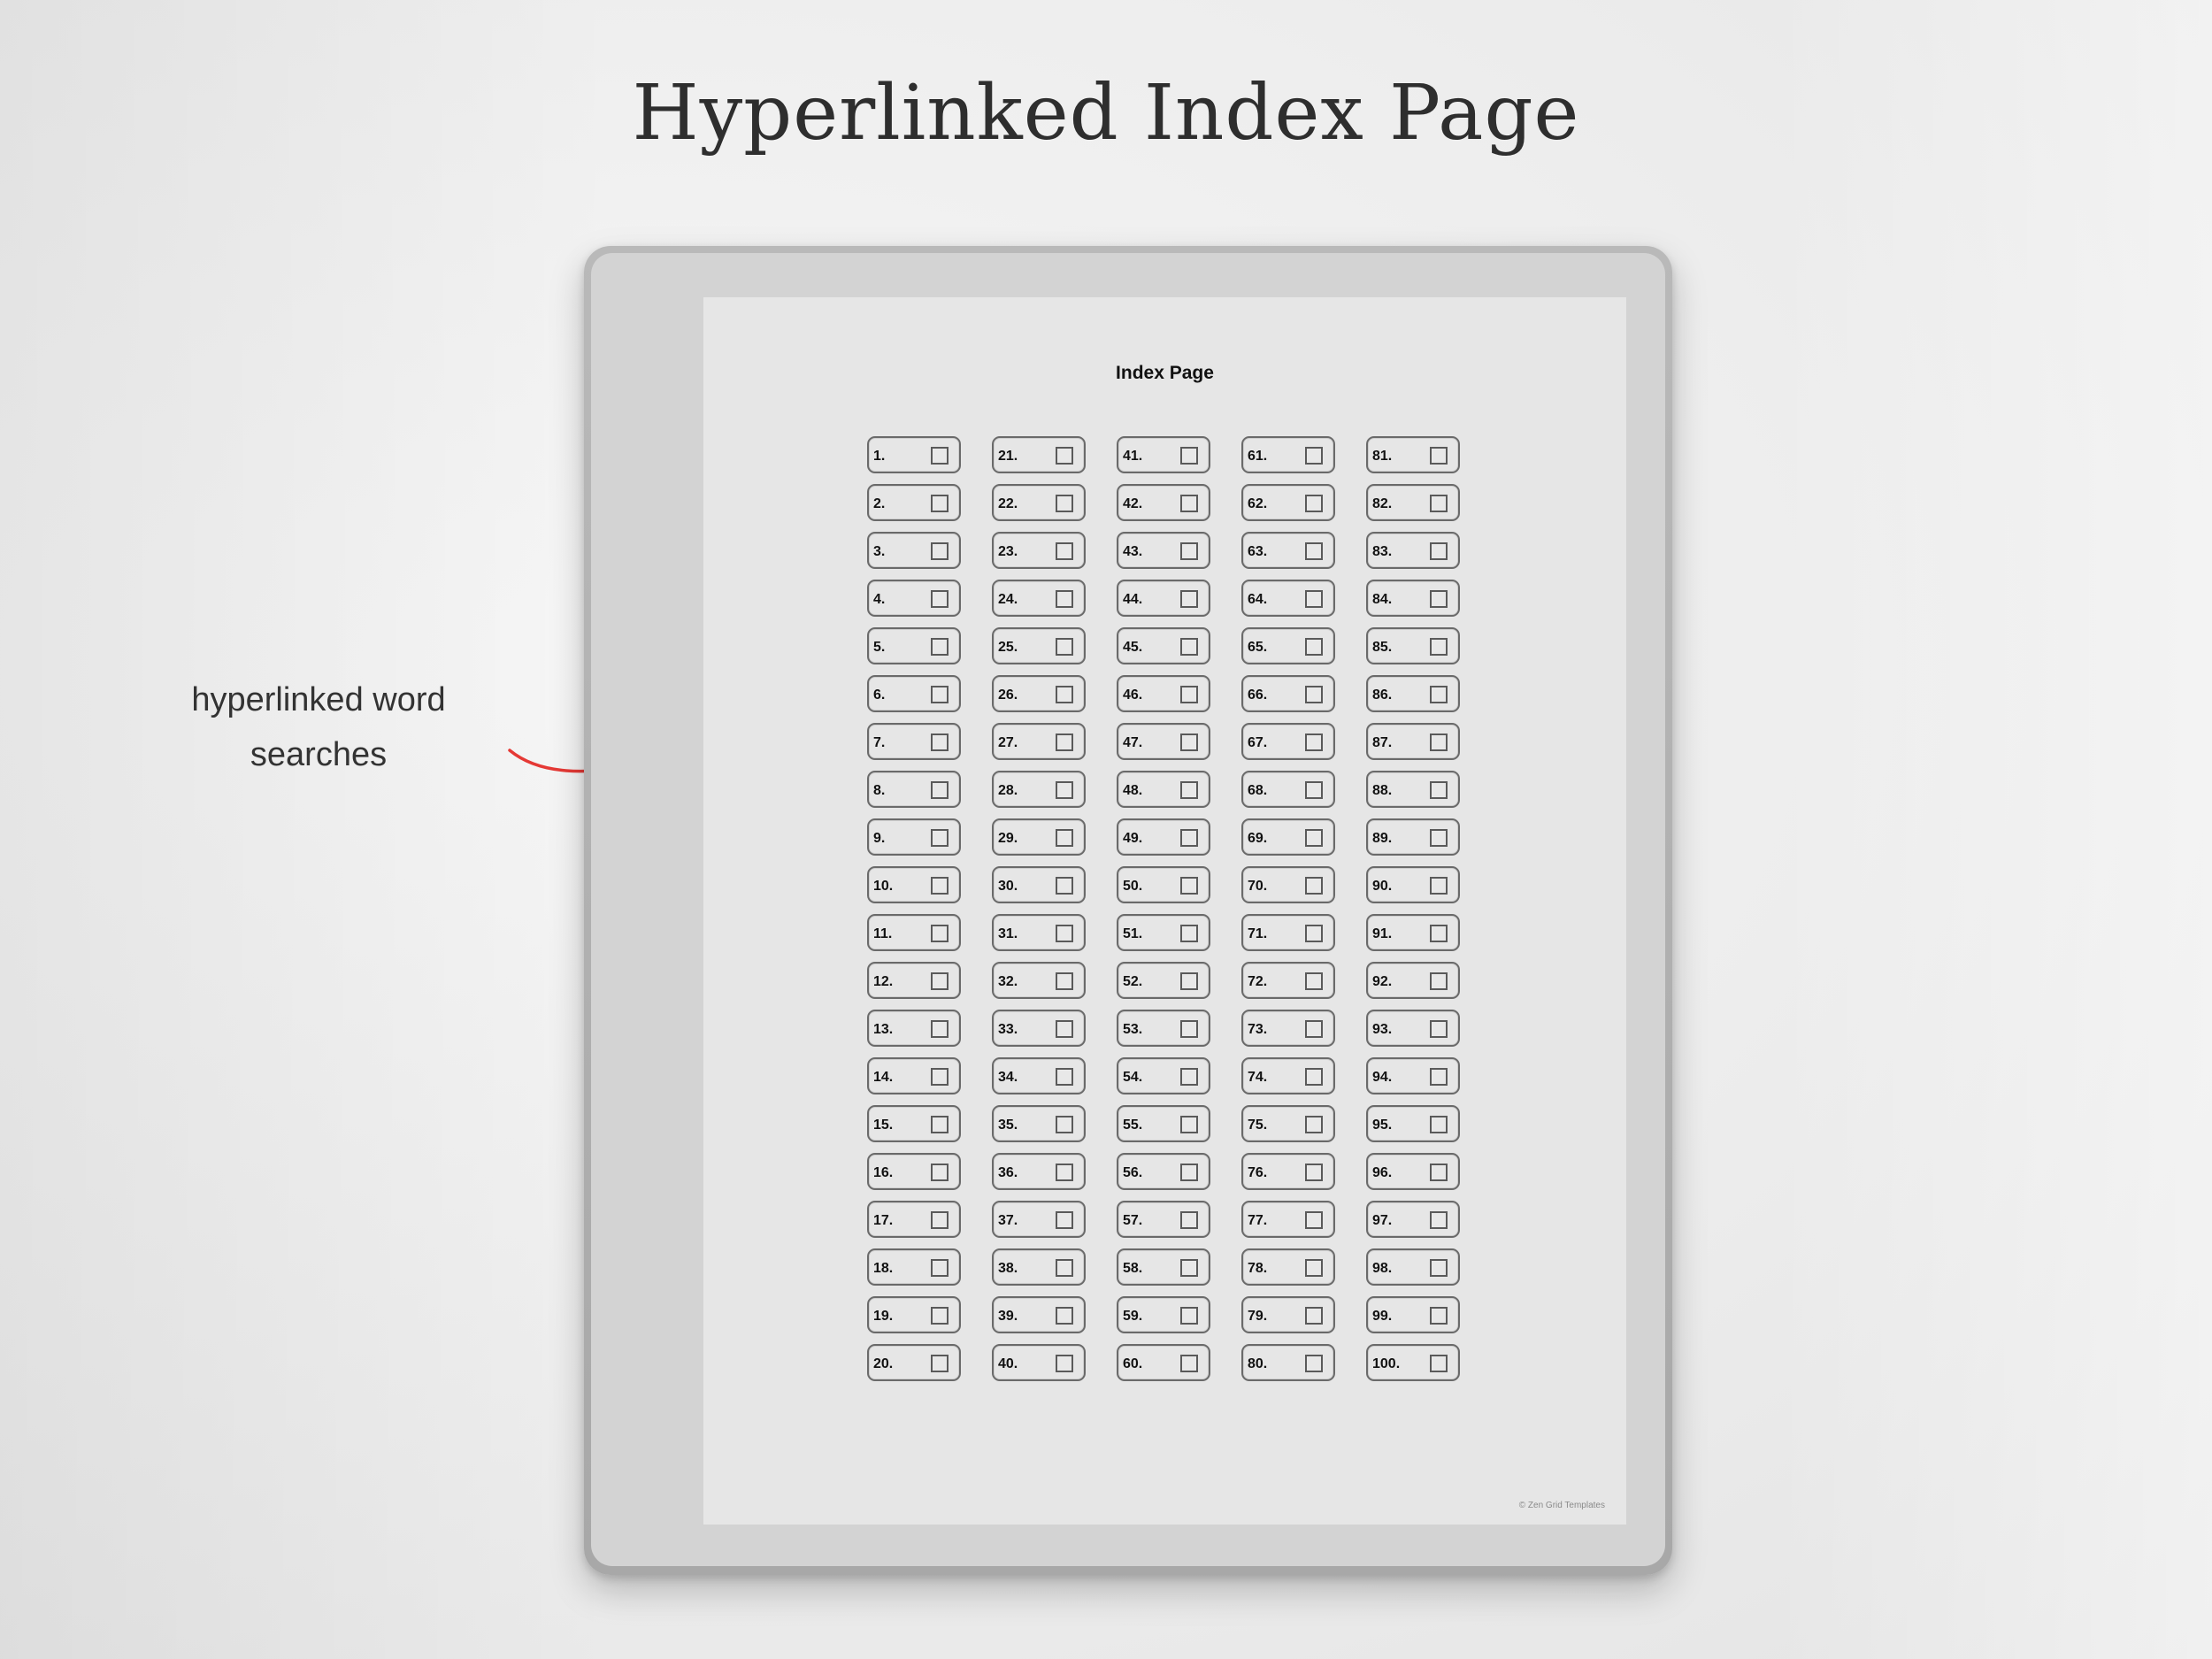 The height and width of the screenshot is (1659, 2212). I want to click on index-entry-link: 84., so click(1413, 598).